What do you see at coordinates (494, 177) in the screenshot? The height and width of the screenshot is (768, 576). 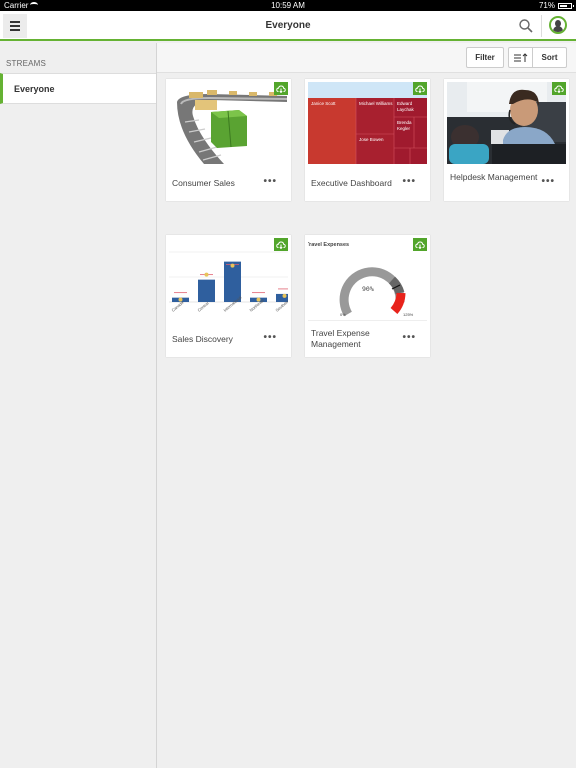 I see `app-name: Helpdesk Management` at bounding box center [494, 177].